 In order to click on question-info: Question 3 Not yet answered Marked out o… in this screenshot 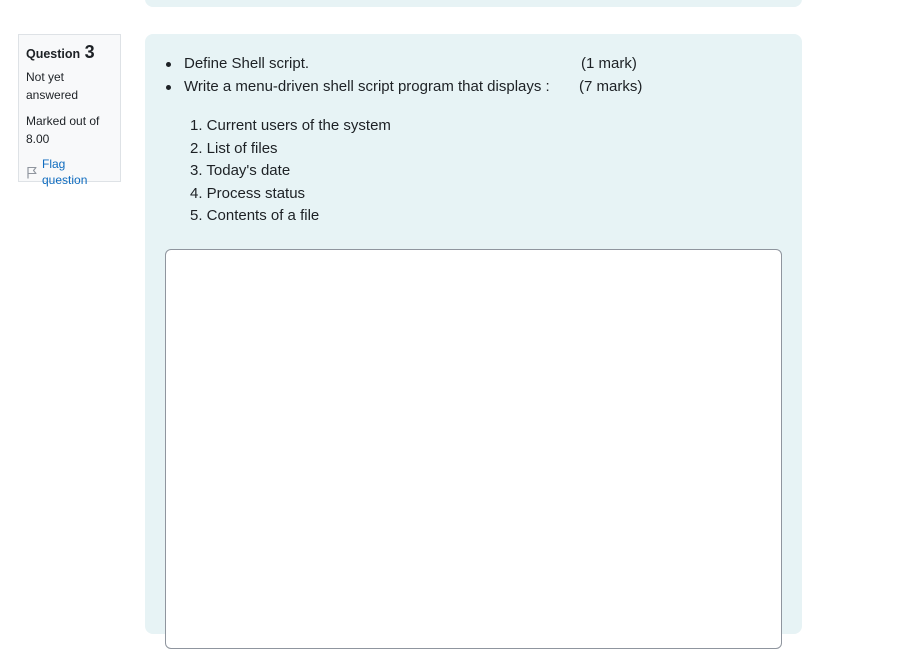, I will do `click(69, 110)`.